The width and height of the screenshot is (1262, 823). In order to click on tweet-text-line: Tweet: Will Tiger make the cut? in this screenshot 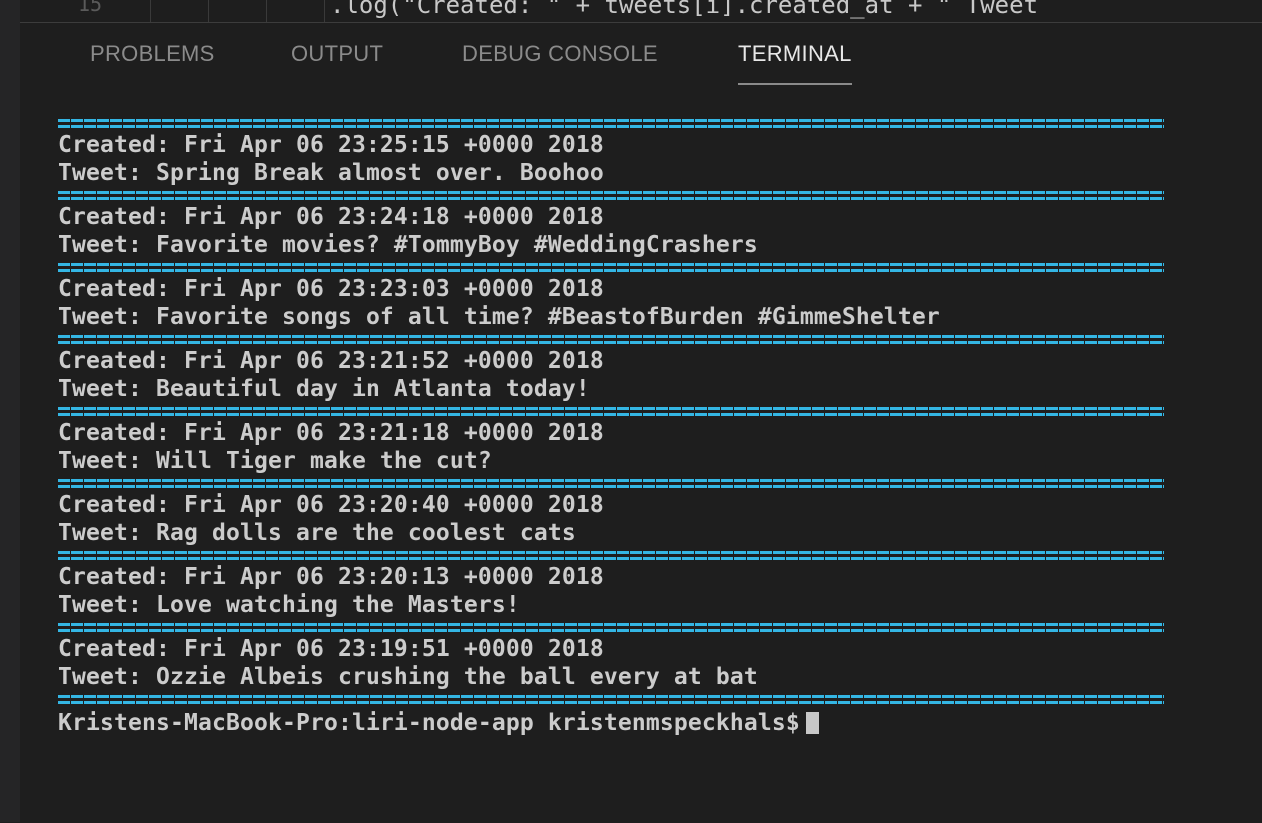, I will do `click(275, 461)`.